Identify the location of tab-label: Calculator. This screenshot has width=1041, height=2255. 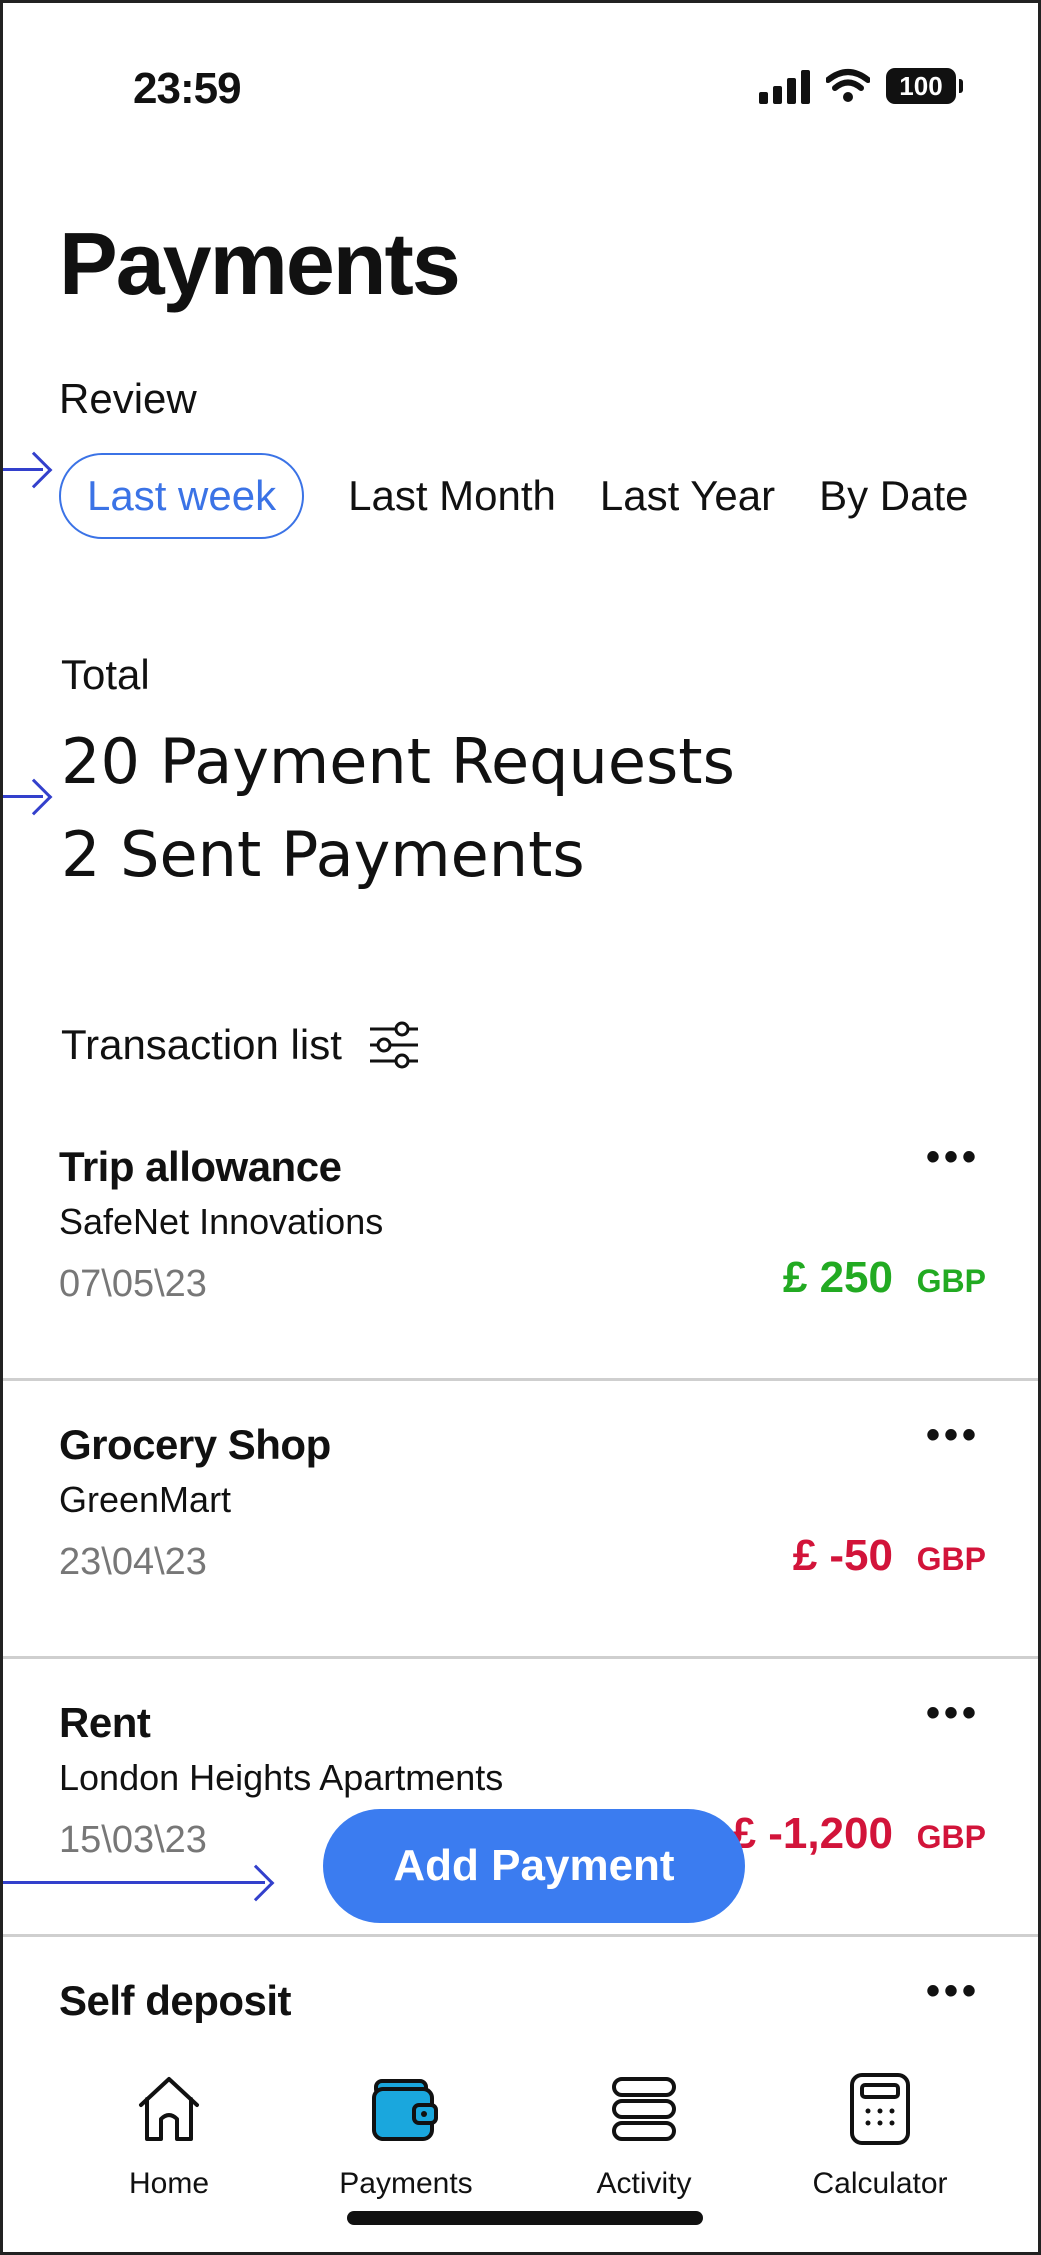
(880, 2183).